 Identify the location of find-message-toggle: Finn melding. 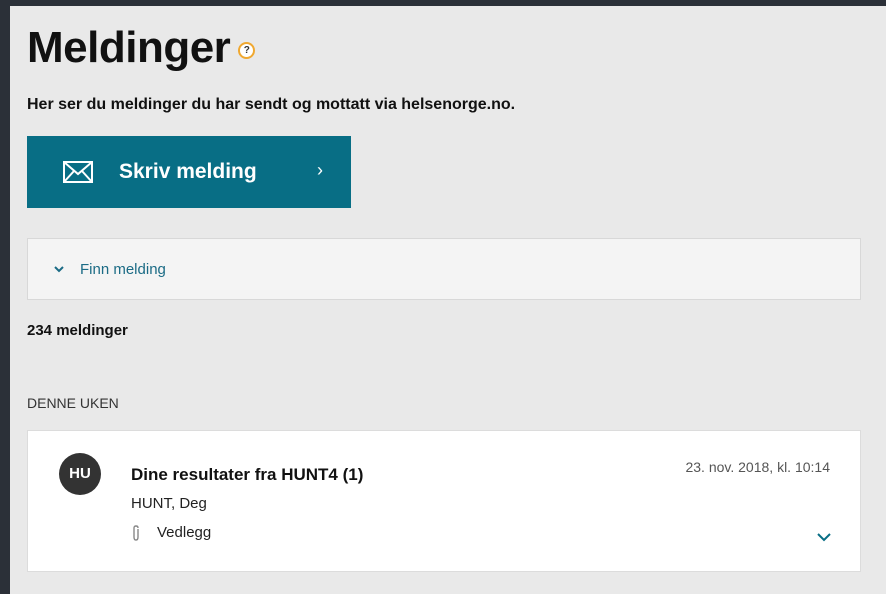
(444, 269).